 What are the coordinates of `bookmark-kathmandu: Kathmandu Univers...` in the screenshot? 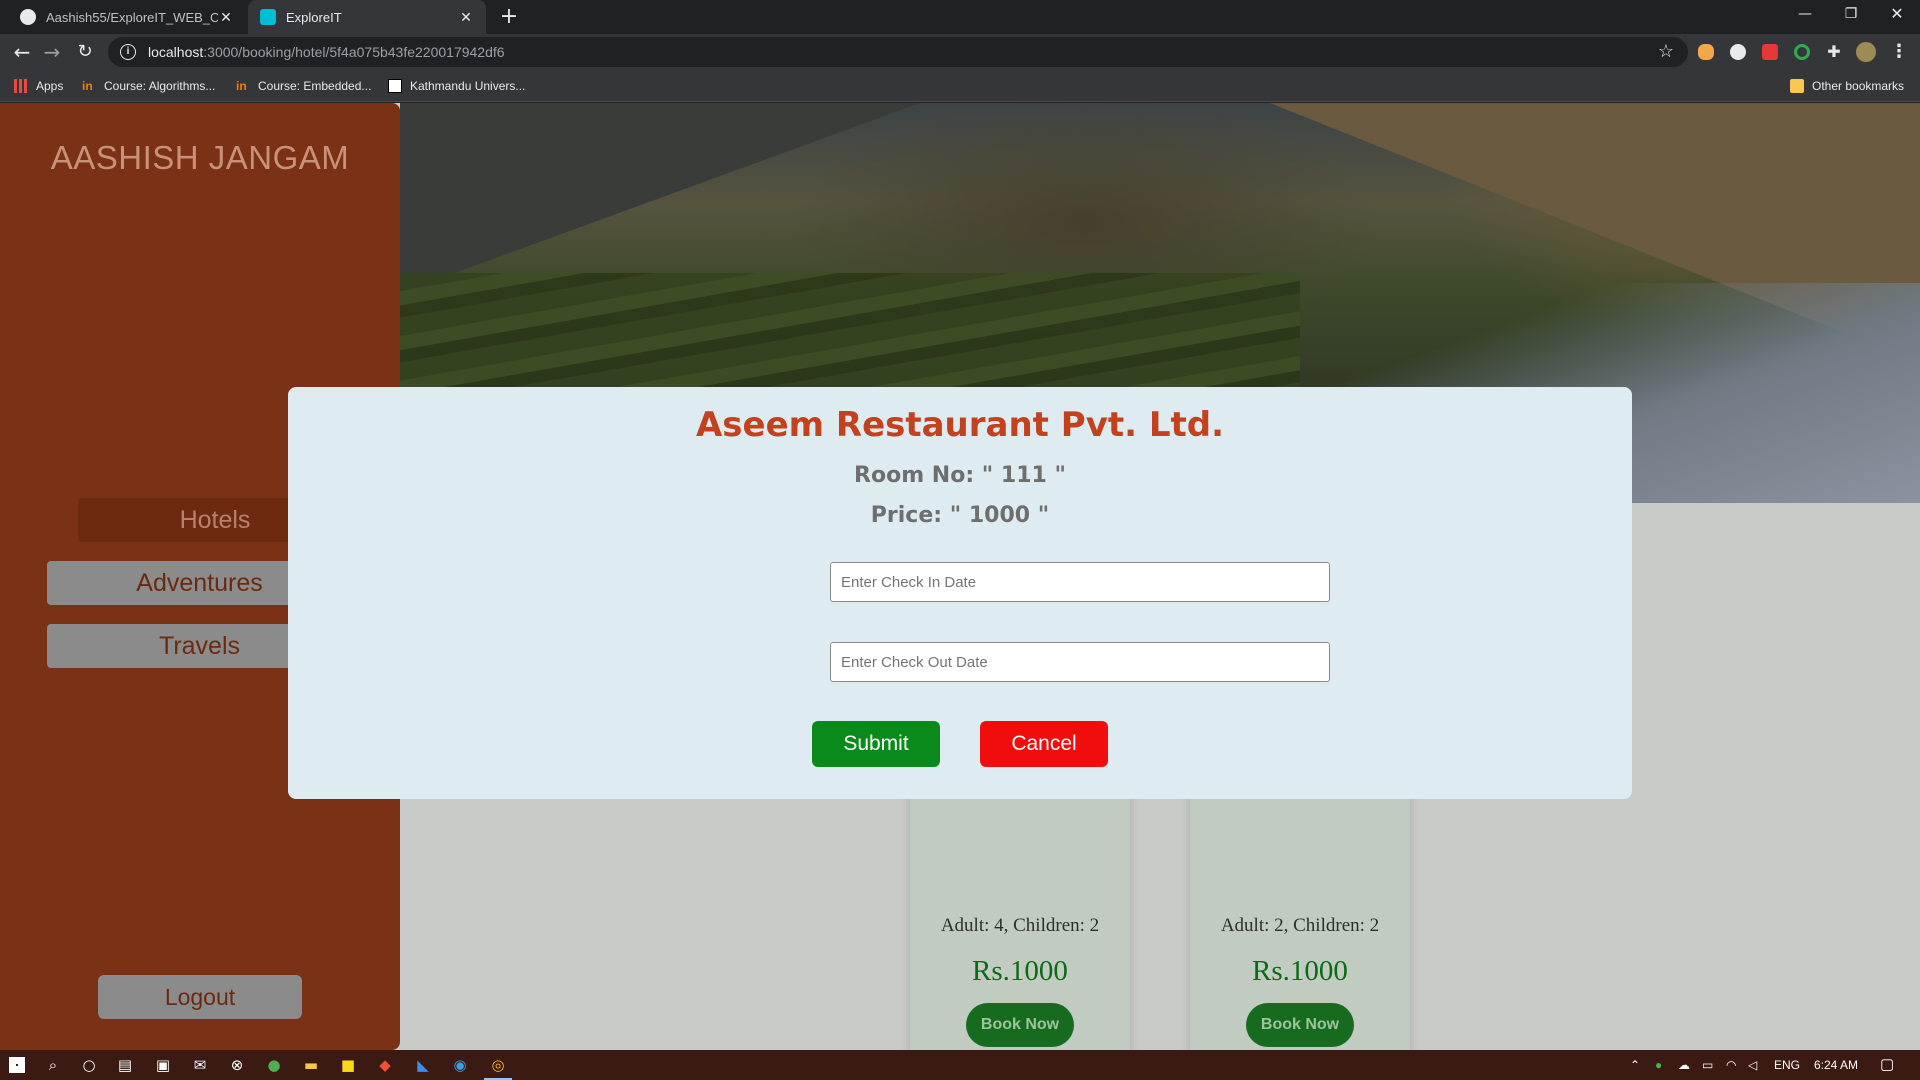 It's located at (456, 86).